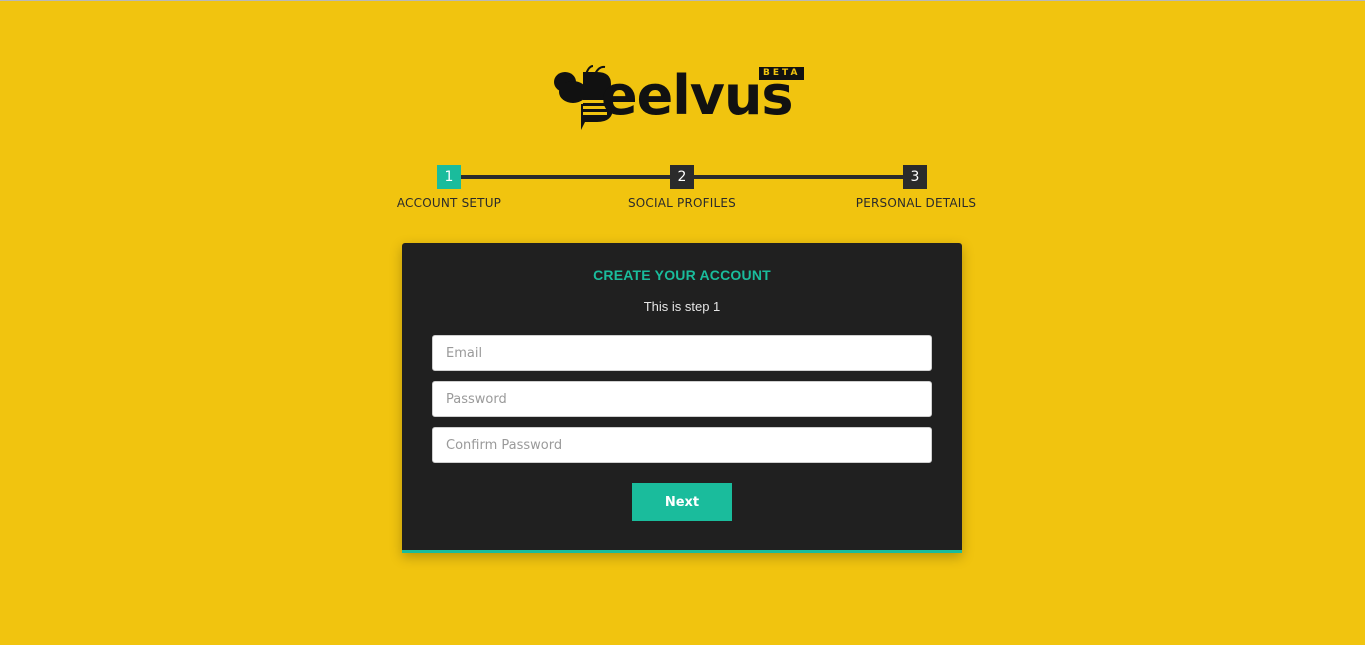  What do you see at coordinates (916, 203) in the screenshot?
I see `step-3-label: PERSONAL DETAILS` at bounding box center [916, 203].